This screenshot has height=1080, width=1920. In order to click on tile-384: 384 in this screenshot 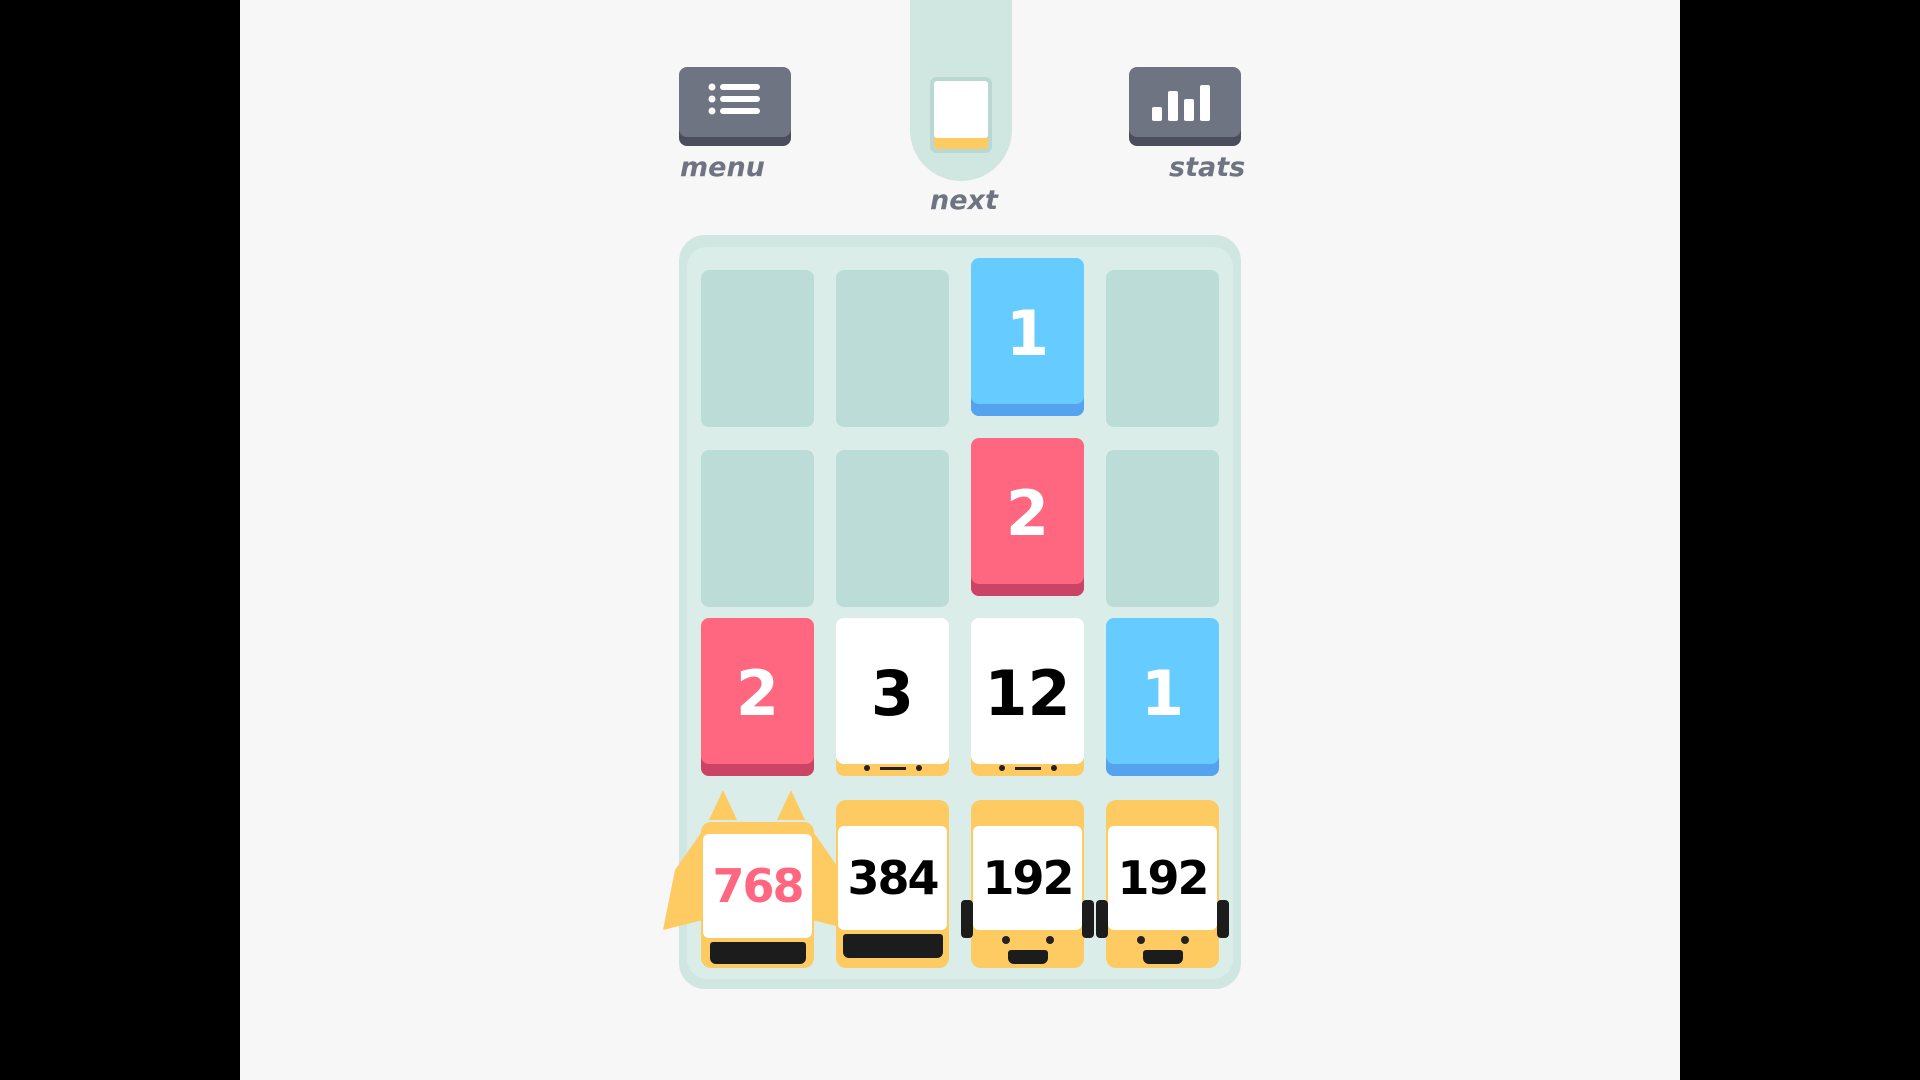, I will do `click(892, 884)`.